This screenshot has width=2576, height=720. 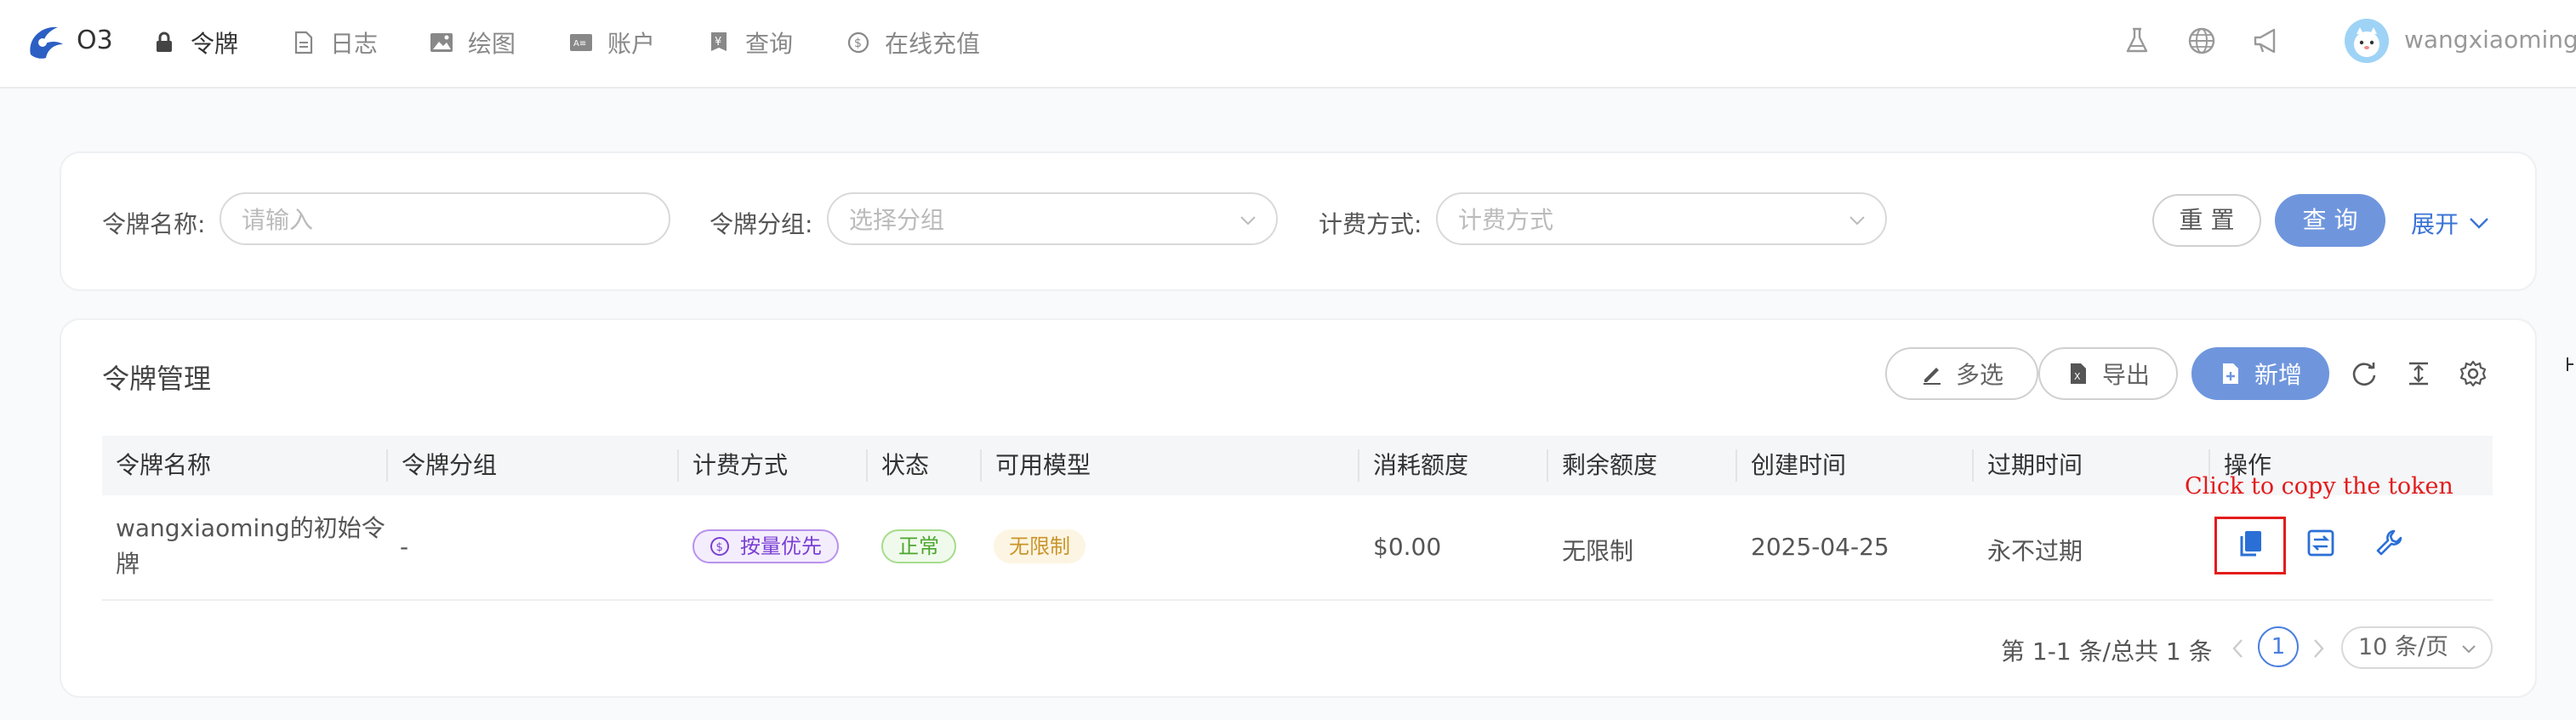 I want to click on svg-text: X, so click(x=2077, y=376).